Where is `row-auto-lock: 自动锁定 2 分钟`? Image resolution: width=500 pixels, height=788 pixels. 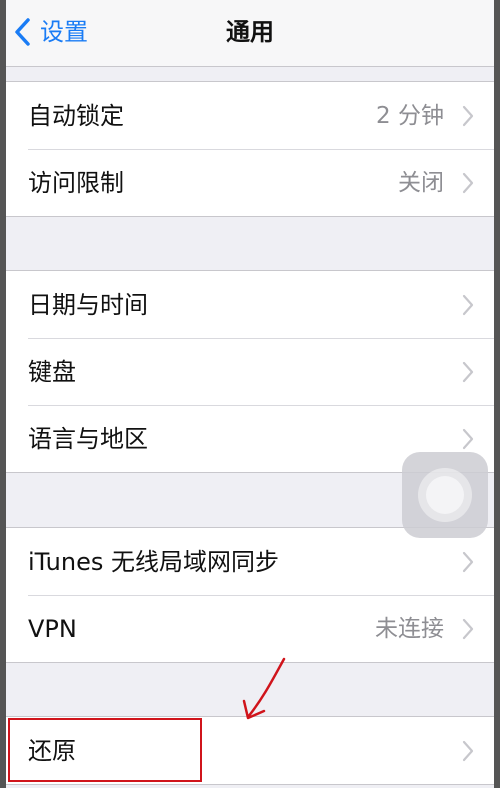 row-auto-lock: 自动锁定 2 分钟 is located at coordinates (250, 115).